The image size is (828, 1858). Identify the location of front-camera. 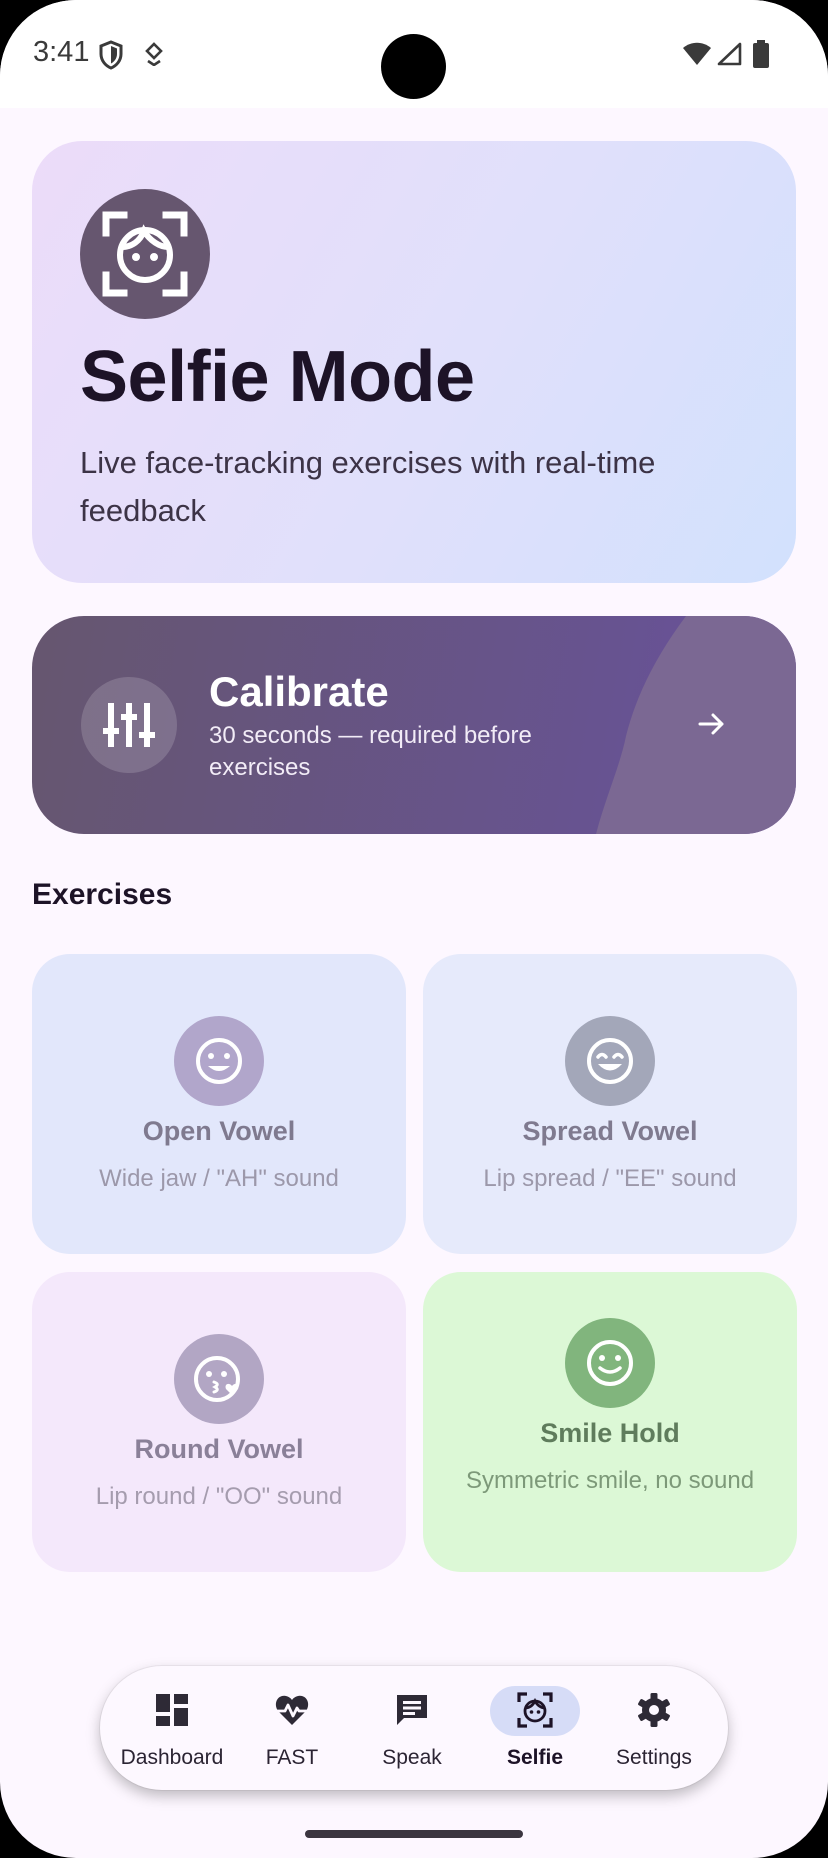
(413, 66).